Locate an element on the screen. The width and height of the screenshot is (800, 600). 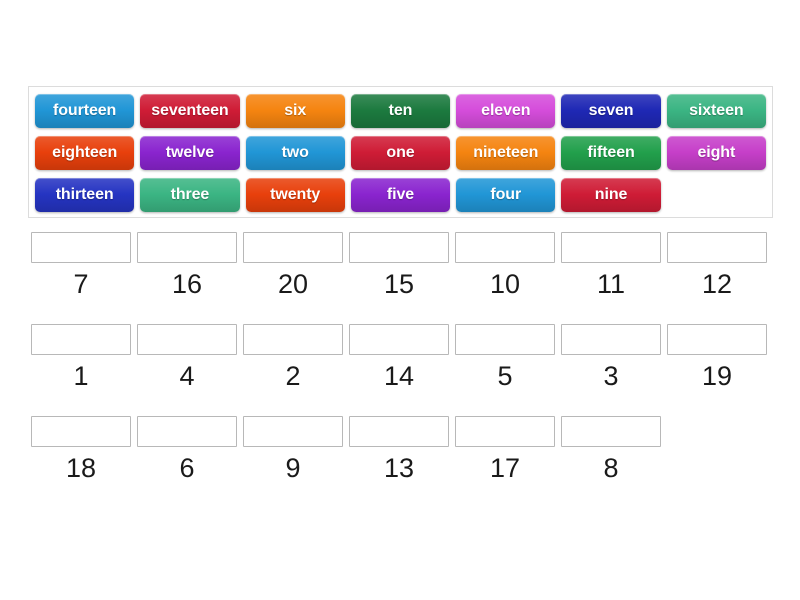
answer-cell: 8 is located at coordinates (611, 449).